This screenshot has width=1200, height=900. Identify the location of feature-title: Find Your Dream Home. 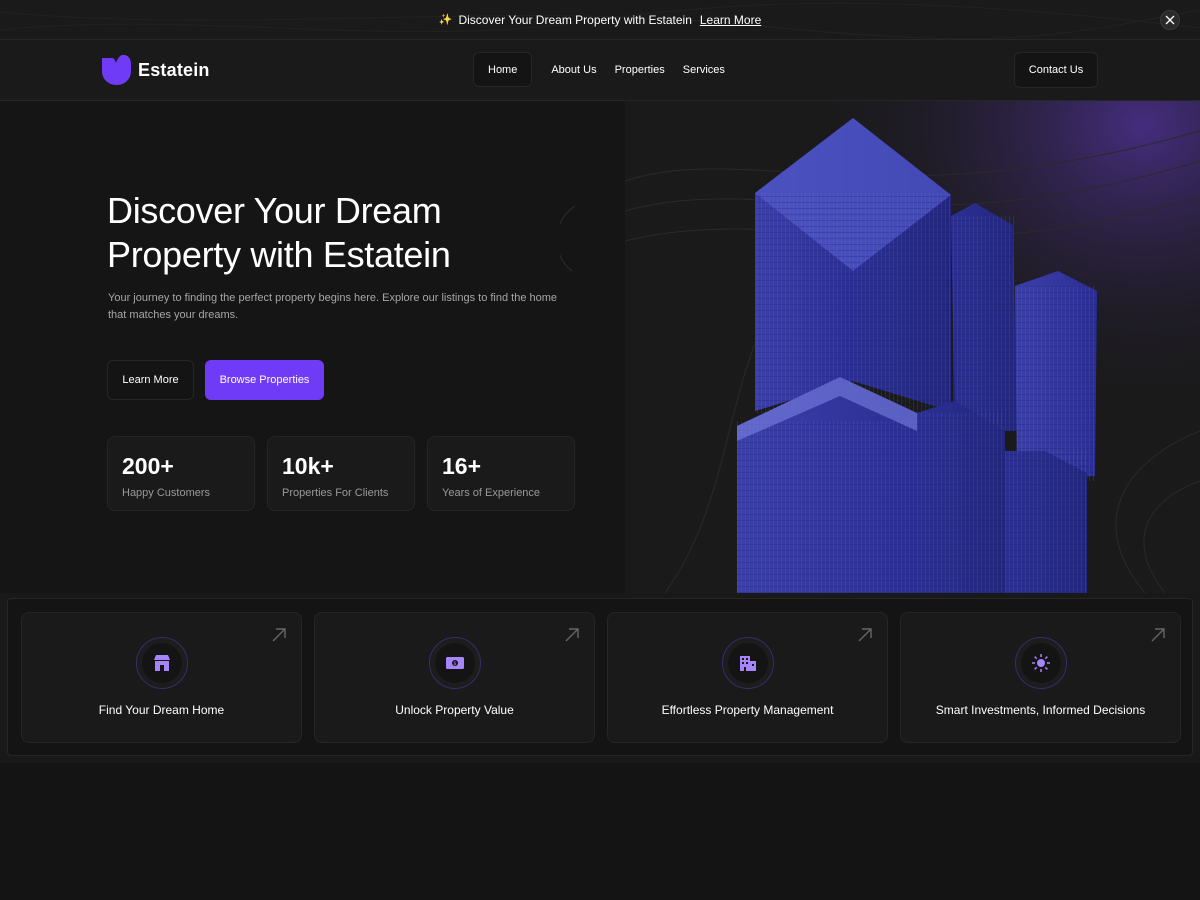
(161, 710).